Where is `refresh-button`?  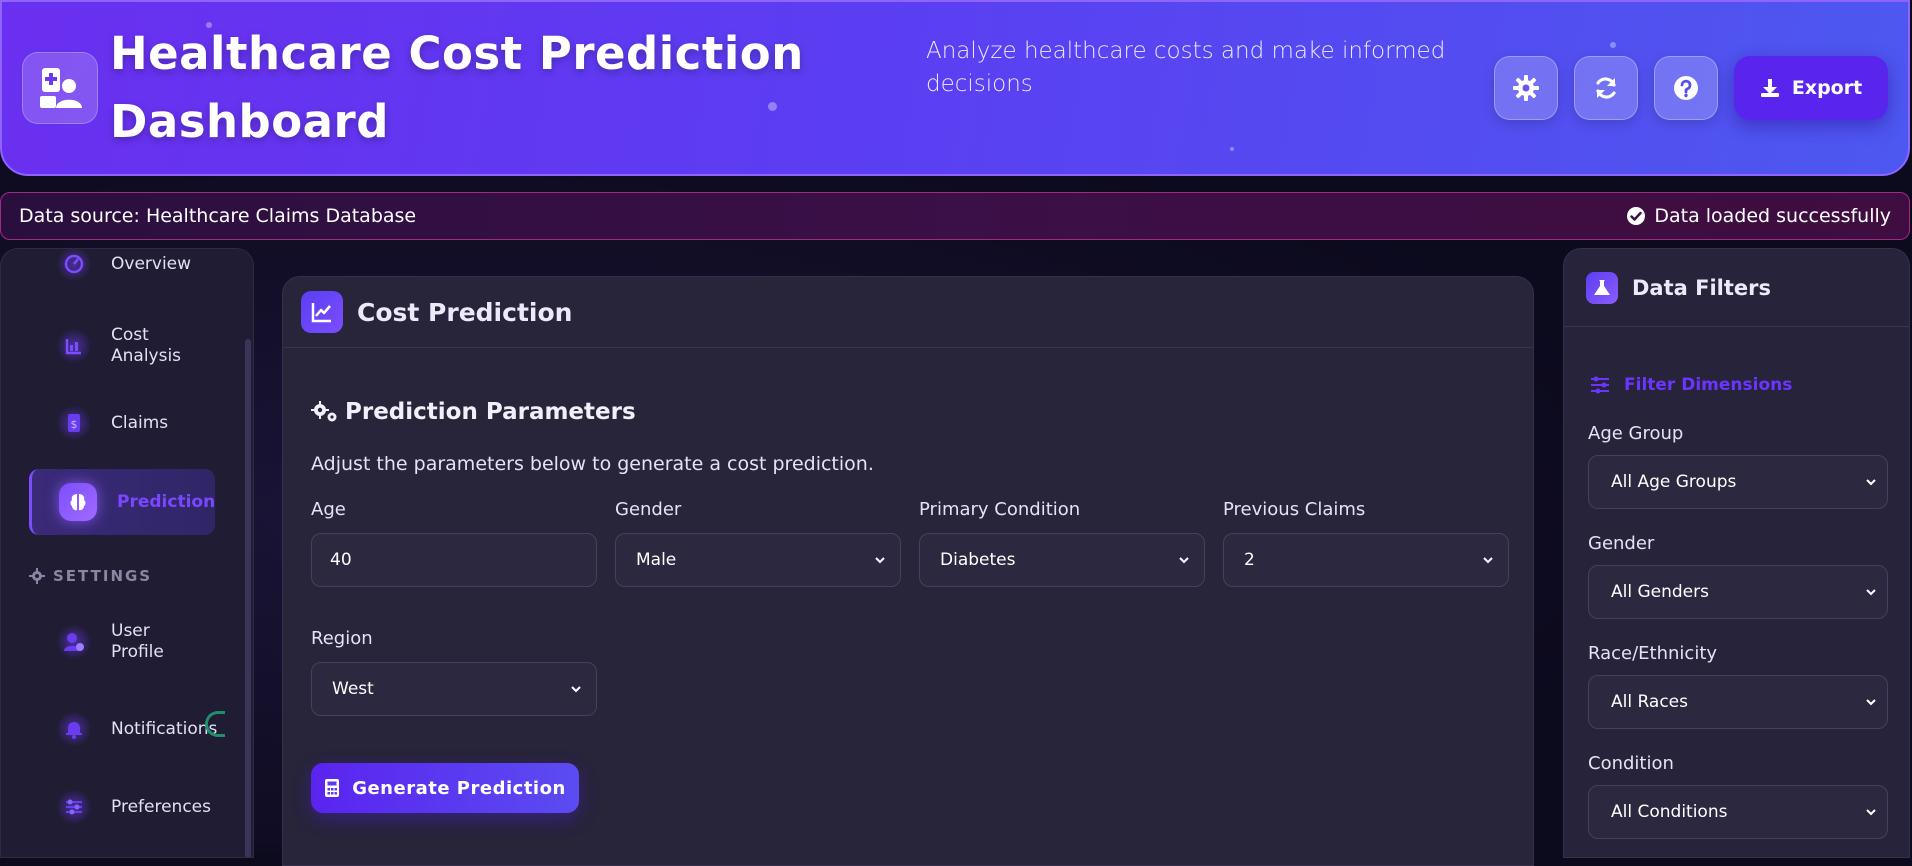
refresh-button is located at coordinates (1606, 88).